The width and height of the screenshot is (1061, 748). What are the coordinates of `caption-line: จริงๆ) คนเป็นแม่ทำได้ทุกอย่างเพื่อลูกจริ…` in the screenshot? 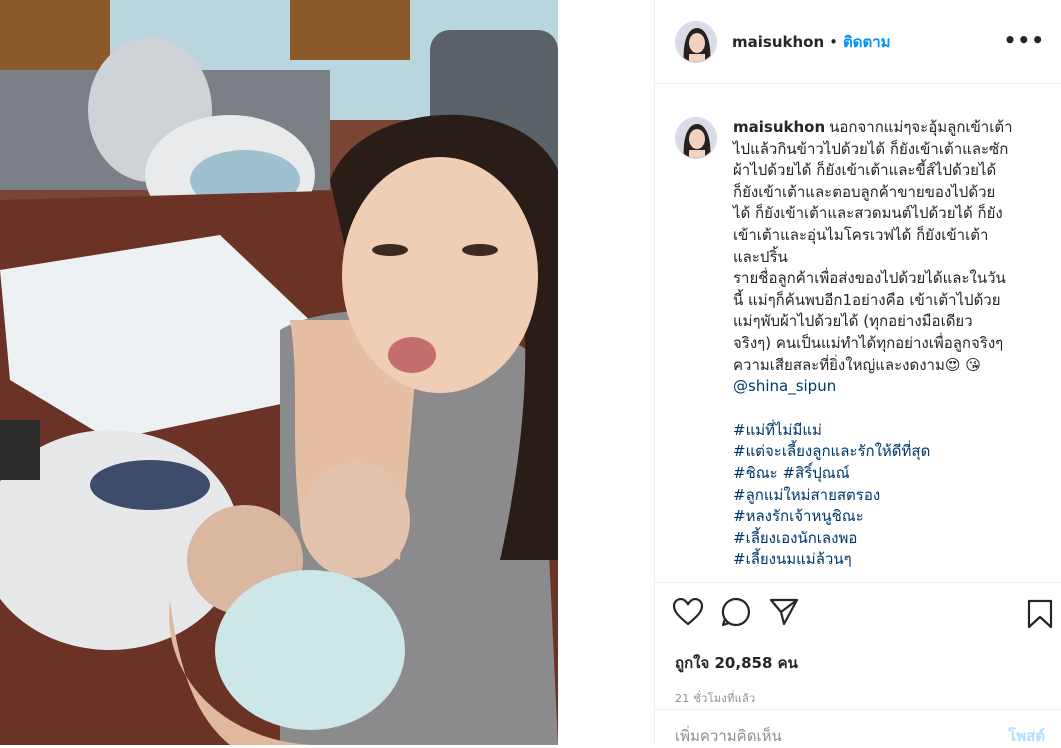 It's located at (868, 342).